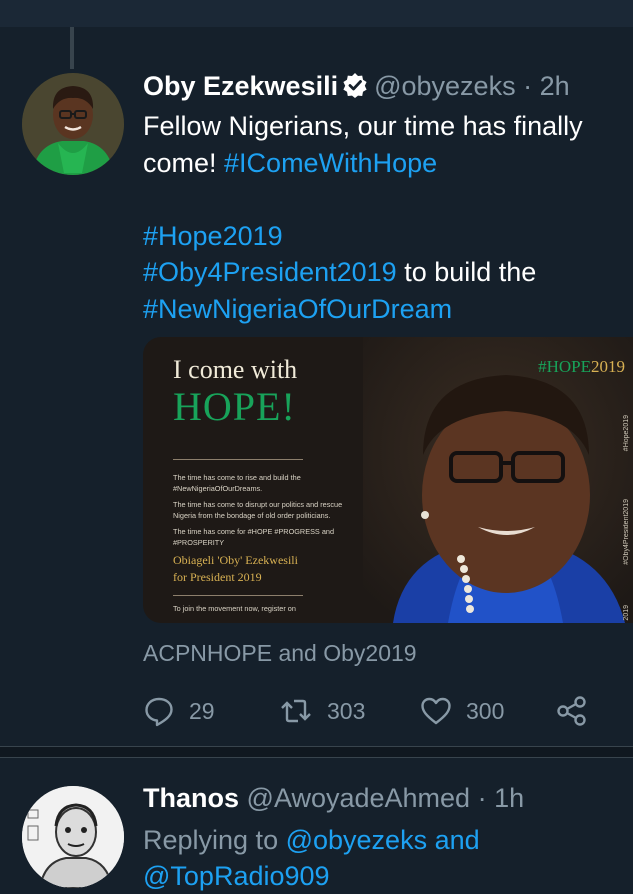 Image resolution: width=633 pixels, height=894 pixels. I want to click on mention-link-obyezeks: @obyezeks, so click(356, 840).